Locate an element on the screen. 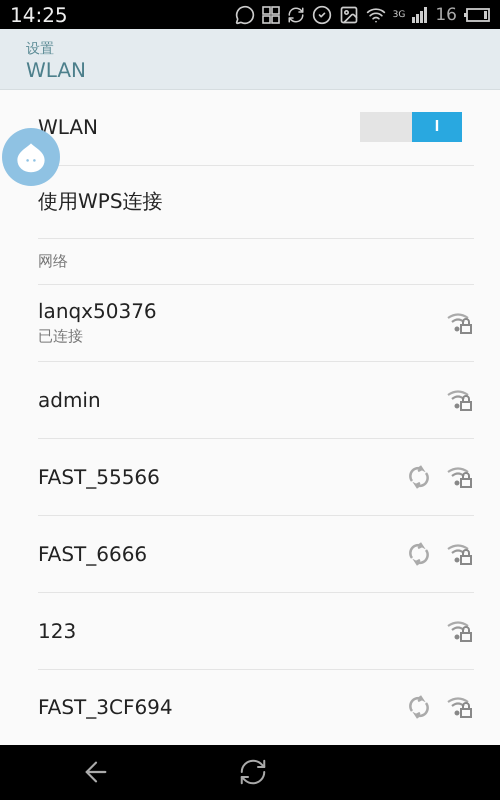  image-icon is located at coordinates (348, 14).